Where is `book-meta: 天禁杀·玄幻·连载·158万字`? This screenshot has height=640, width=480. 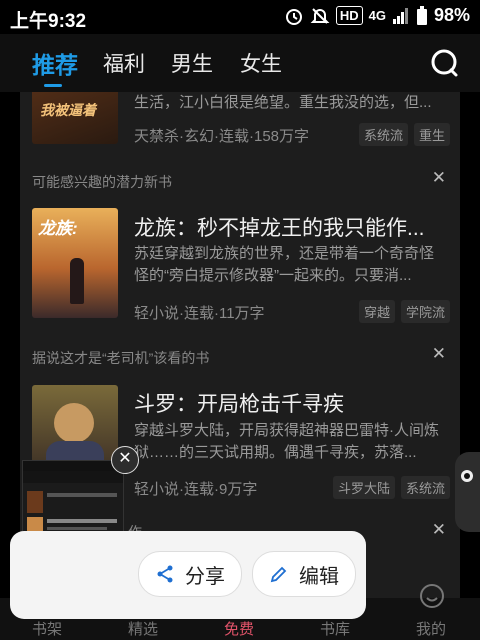 book-meta: 天禁杀·玄幻·连载·158万字 is located at coordinates (222, 136).